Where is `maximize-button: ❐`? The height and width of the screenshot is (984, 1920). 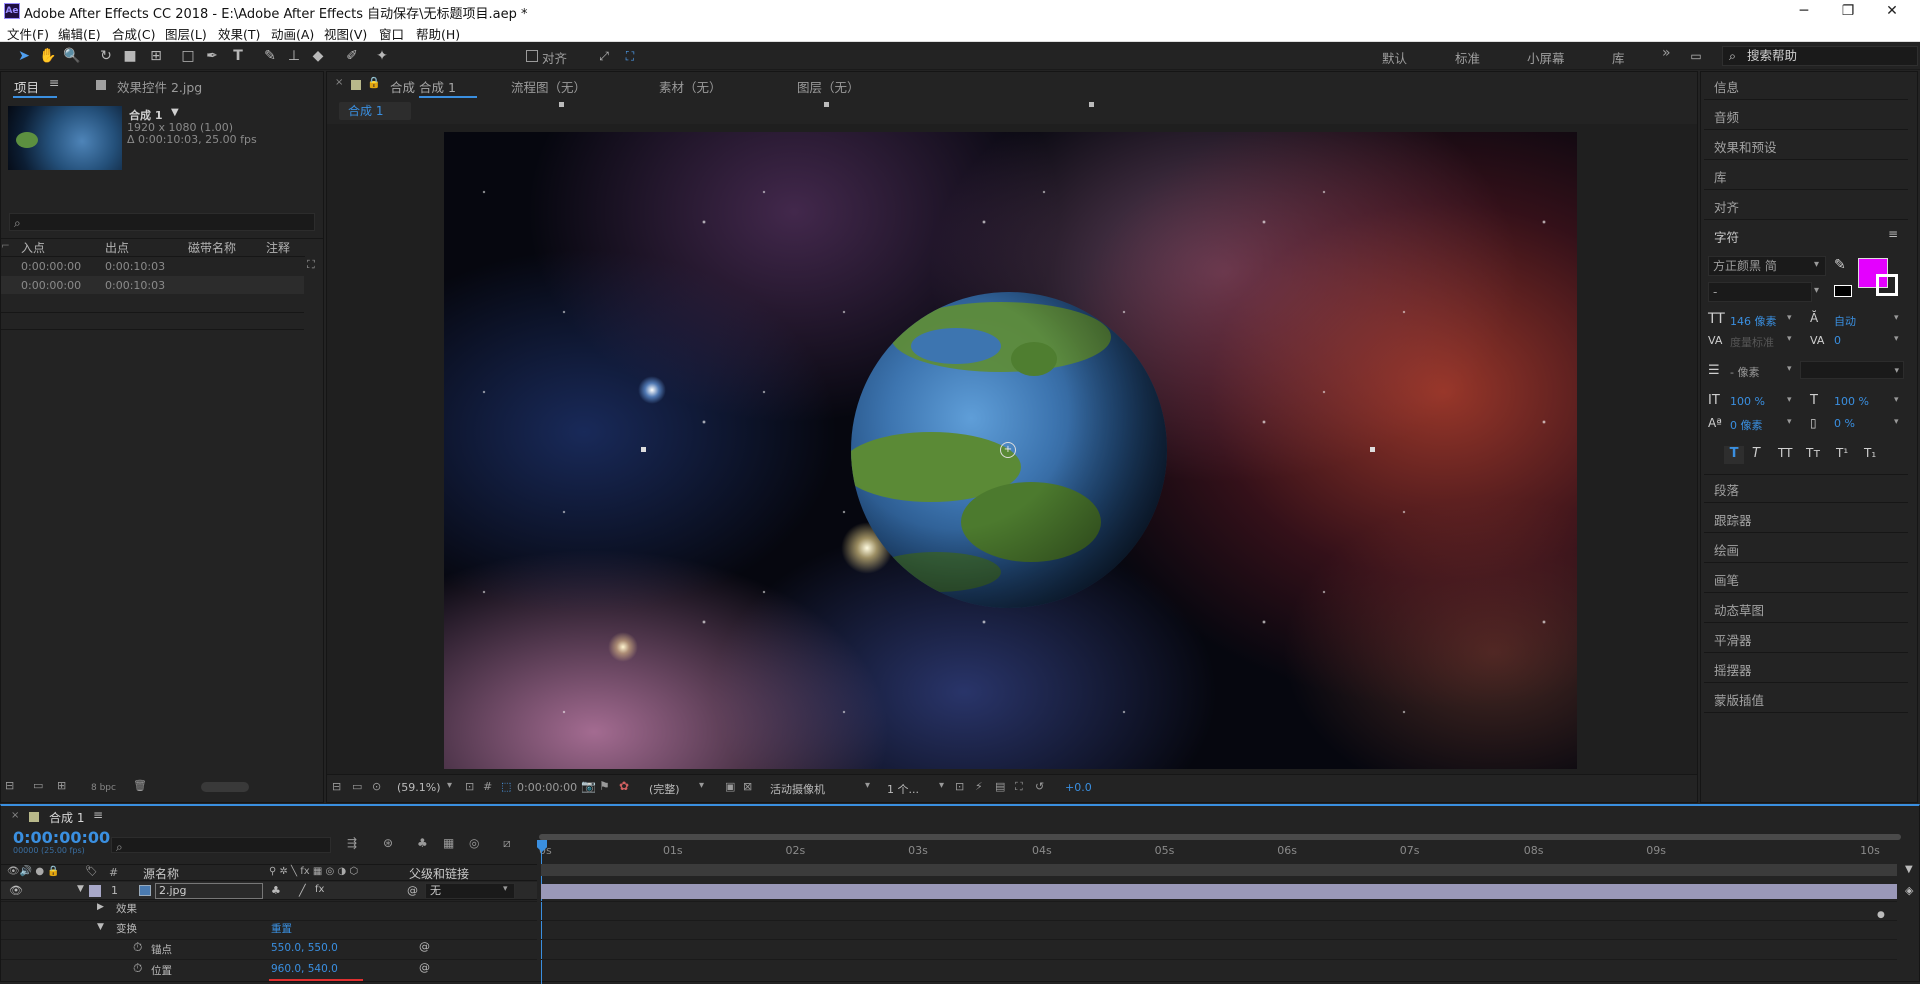 maximize-button: ❐ is located at coordinates (1848, 11).